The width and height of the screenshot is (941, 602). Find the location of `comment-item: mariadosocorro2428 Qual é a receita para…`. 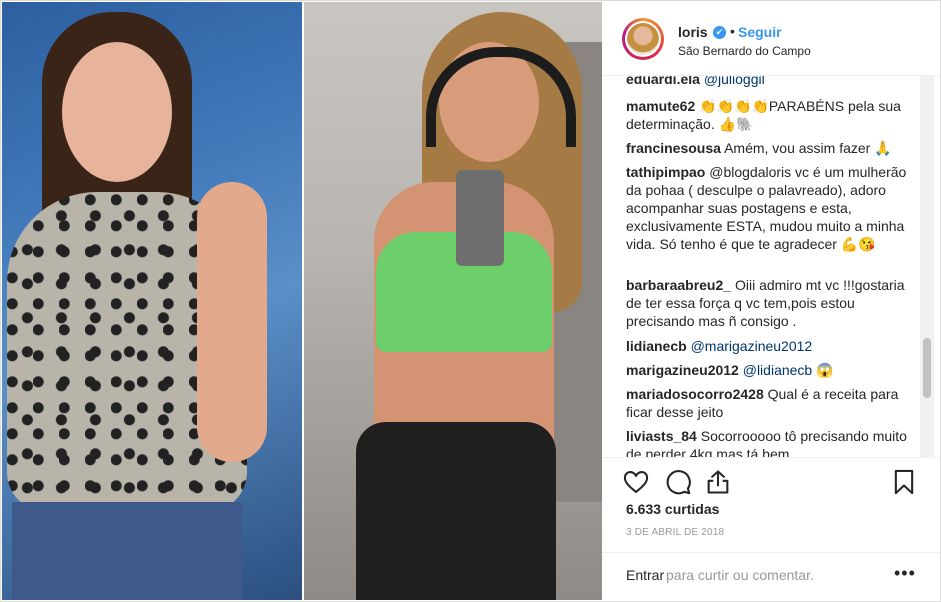

comment-item: mariadosocorro2428 Qual é a receita para… is located at coordinates (767, 403).